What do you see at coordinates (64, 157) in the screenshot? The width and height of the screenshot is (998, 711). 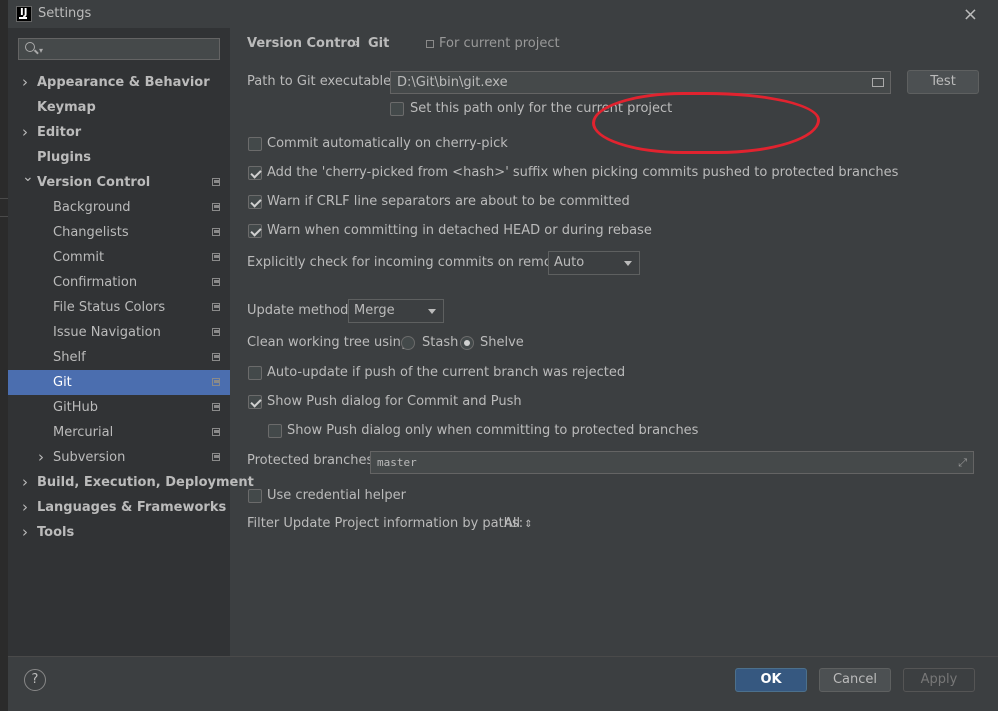 I see `sidebar-item-label: Plugins` at bounding box center [64, 157].